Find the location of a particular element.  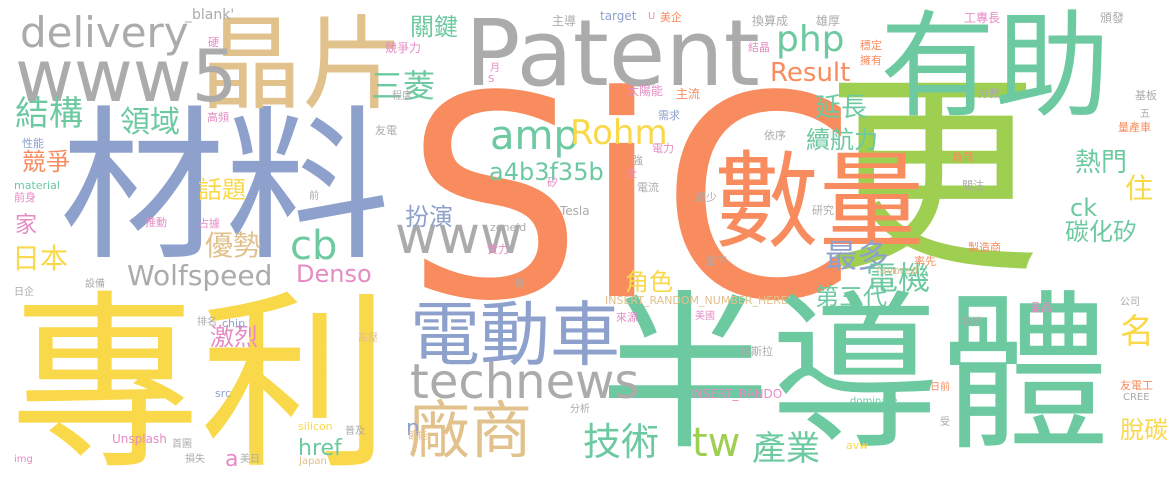

cloud-word: img is located at coordinates (23, 459).